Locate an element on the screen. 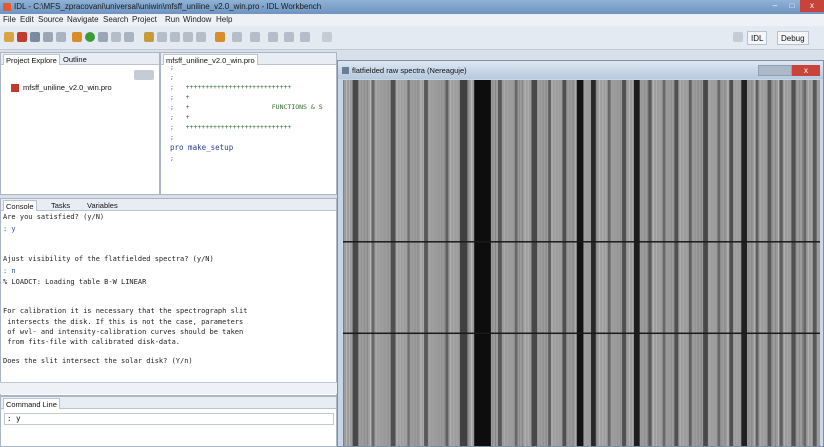  save-all-icon is located at coordinates (48, 37).